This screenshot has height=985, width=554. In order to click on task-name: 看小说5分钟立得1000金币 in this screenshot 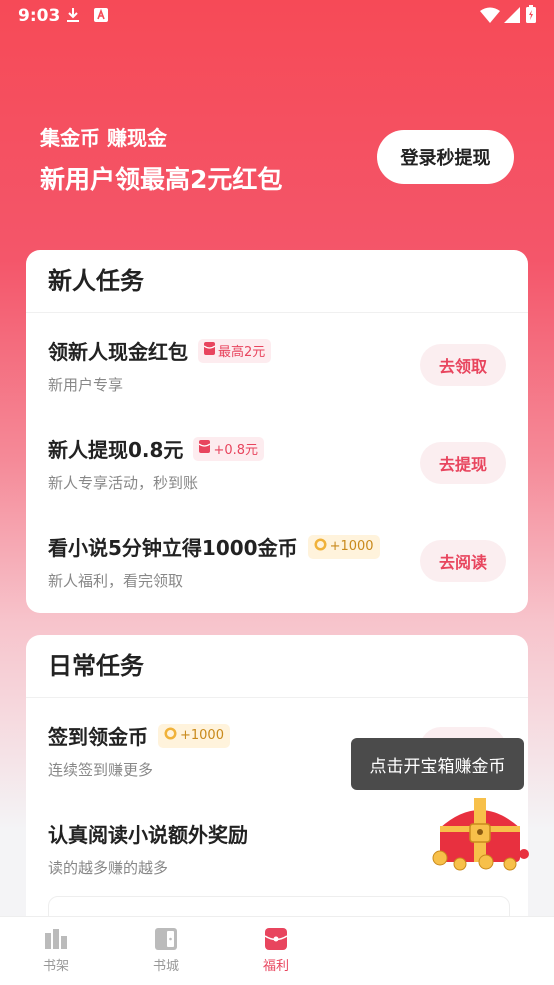, I will do `click(173, 548)`.